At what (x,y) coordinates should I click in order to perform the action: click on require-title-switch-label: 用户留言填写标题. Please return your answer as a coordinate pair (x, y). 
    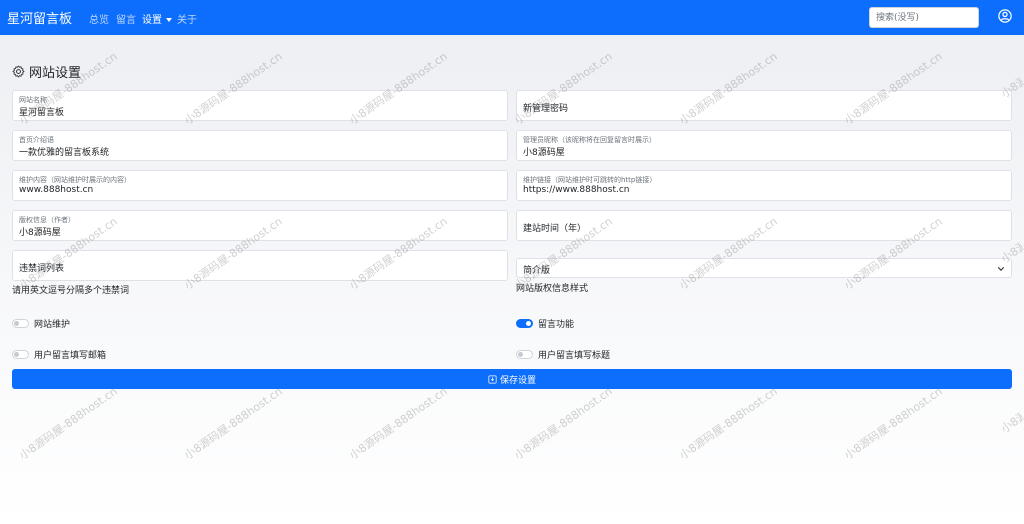
    Looking at the image, I should click on (574, 356).